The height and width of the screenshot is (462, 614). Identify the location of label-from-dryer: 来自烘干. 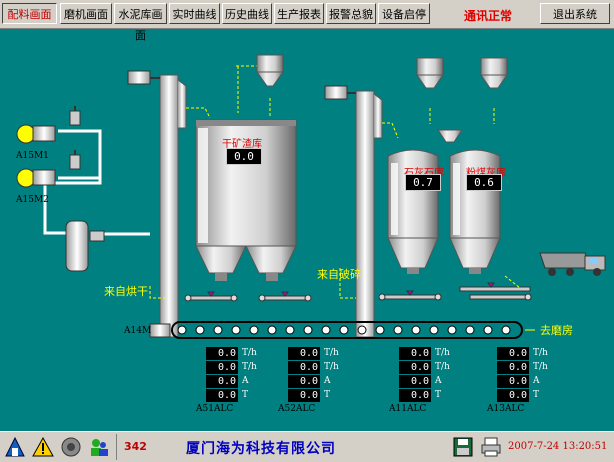
(126, 291).